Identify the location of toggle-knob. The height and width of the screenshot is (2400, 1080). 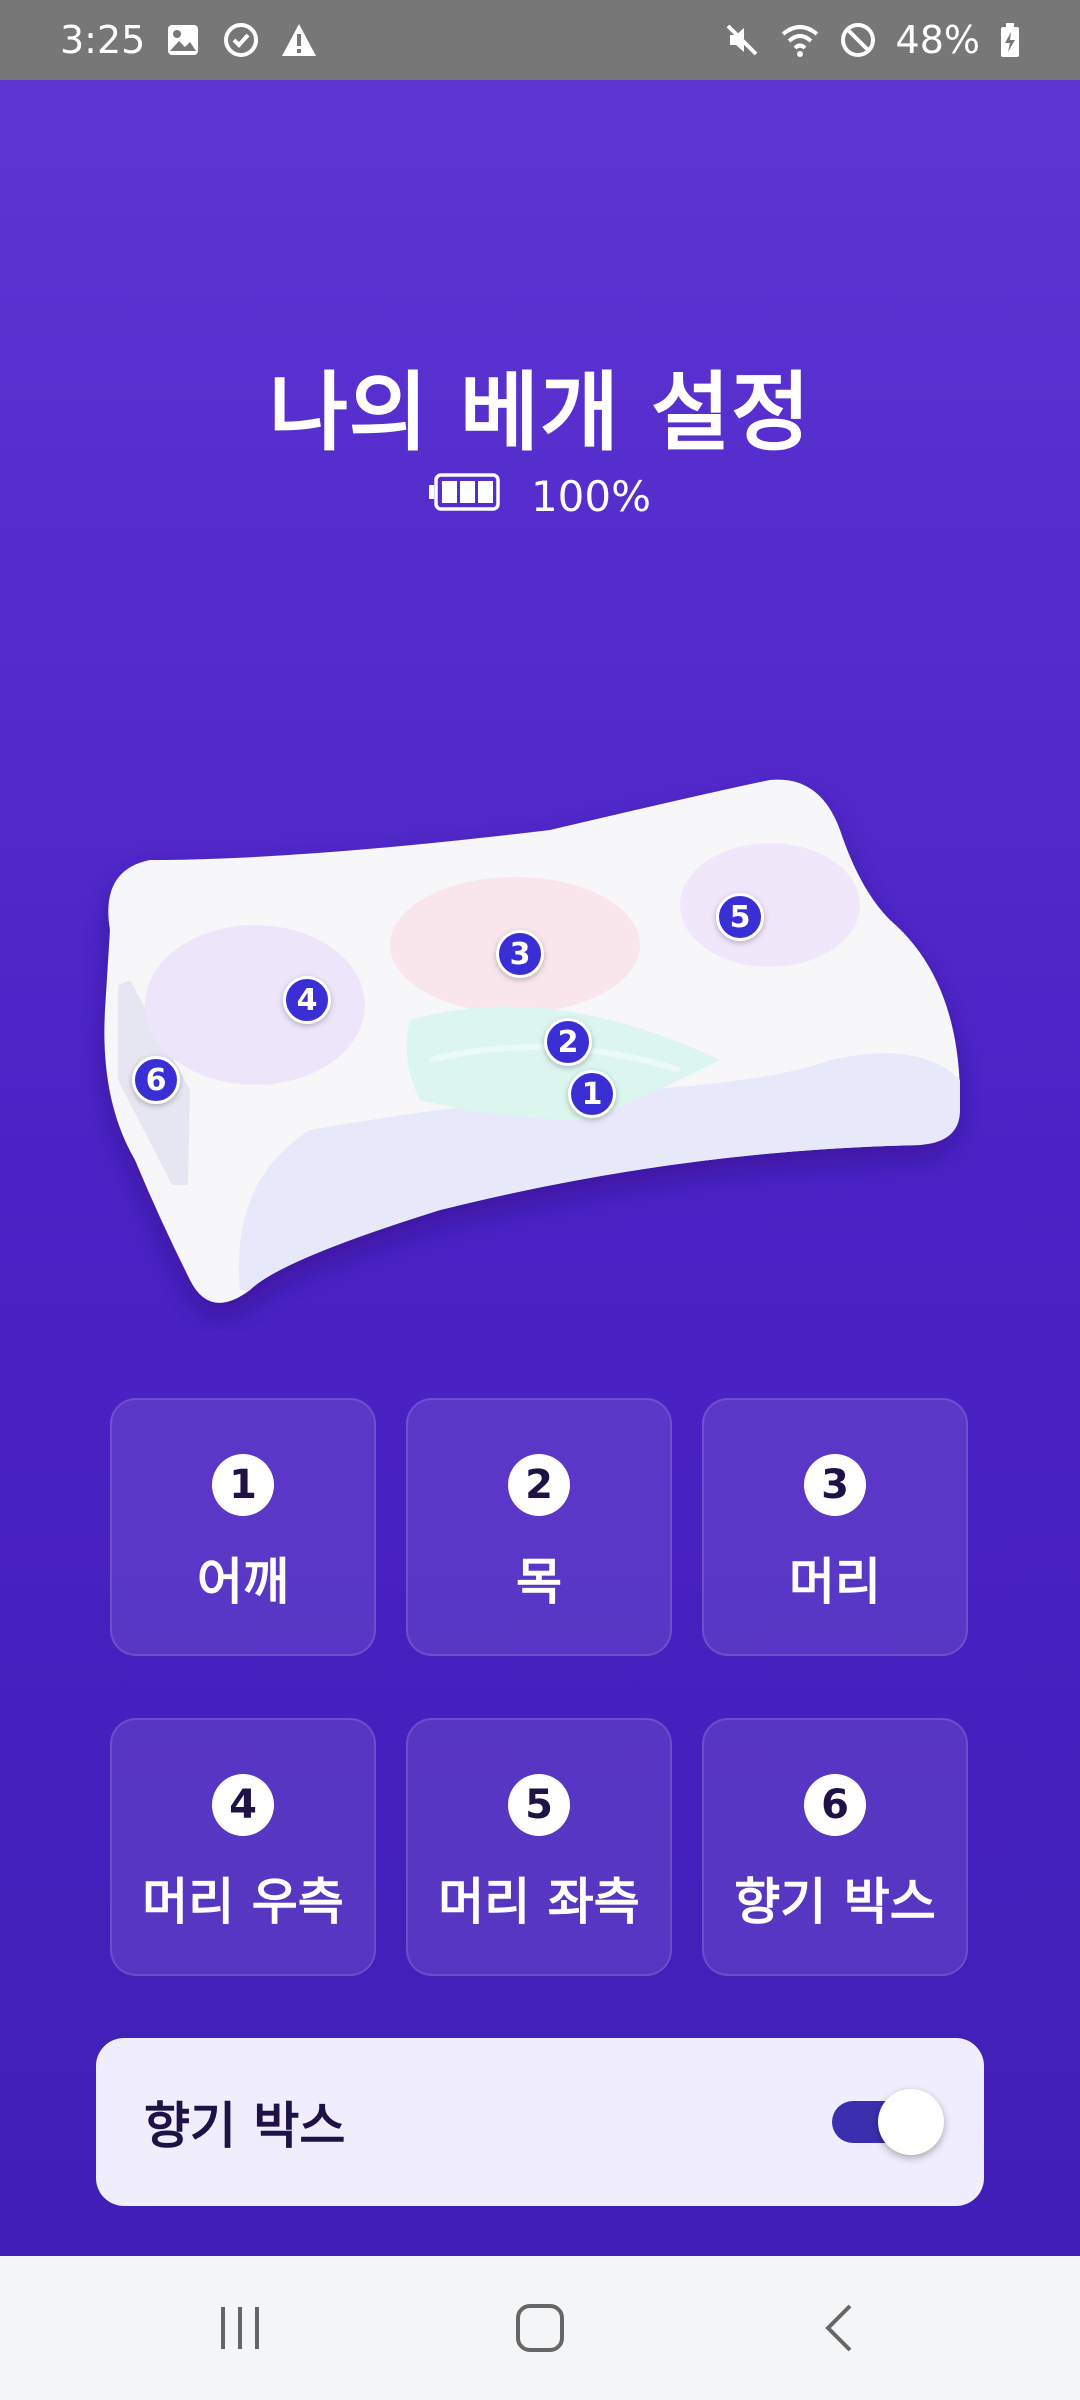
(911, 2122).